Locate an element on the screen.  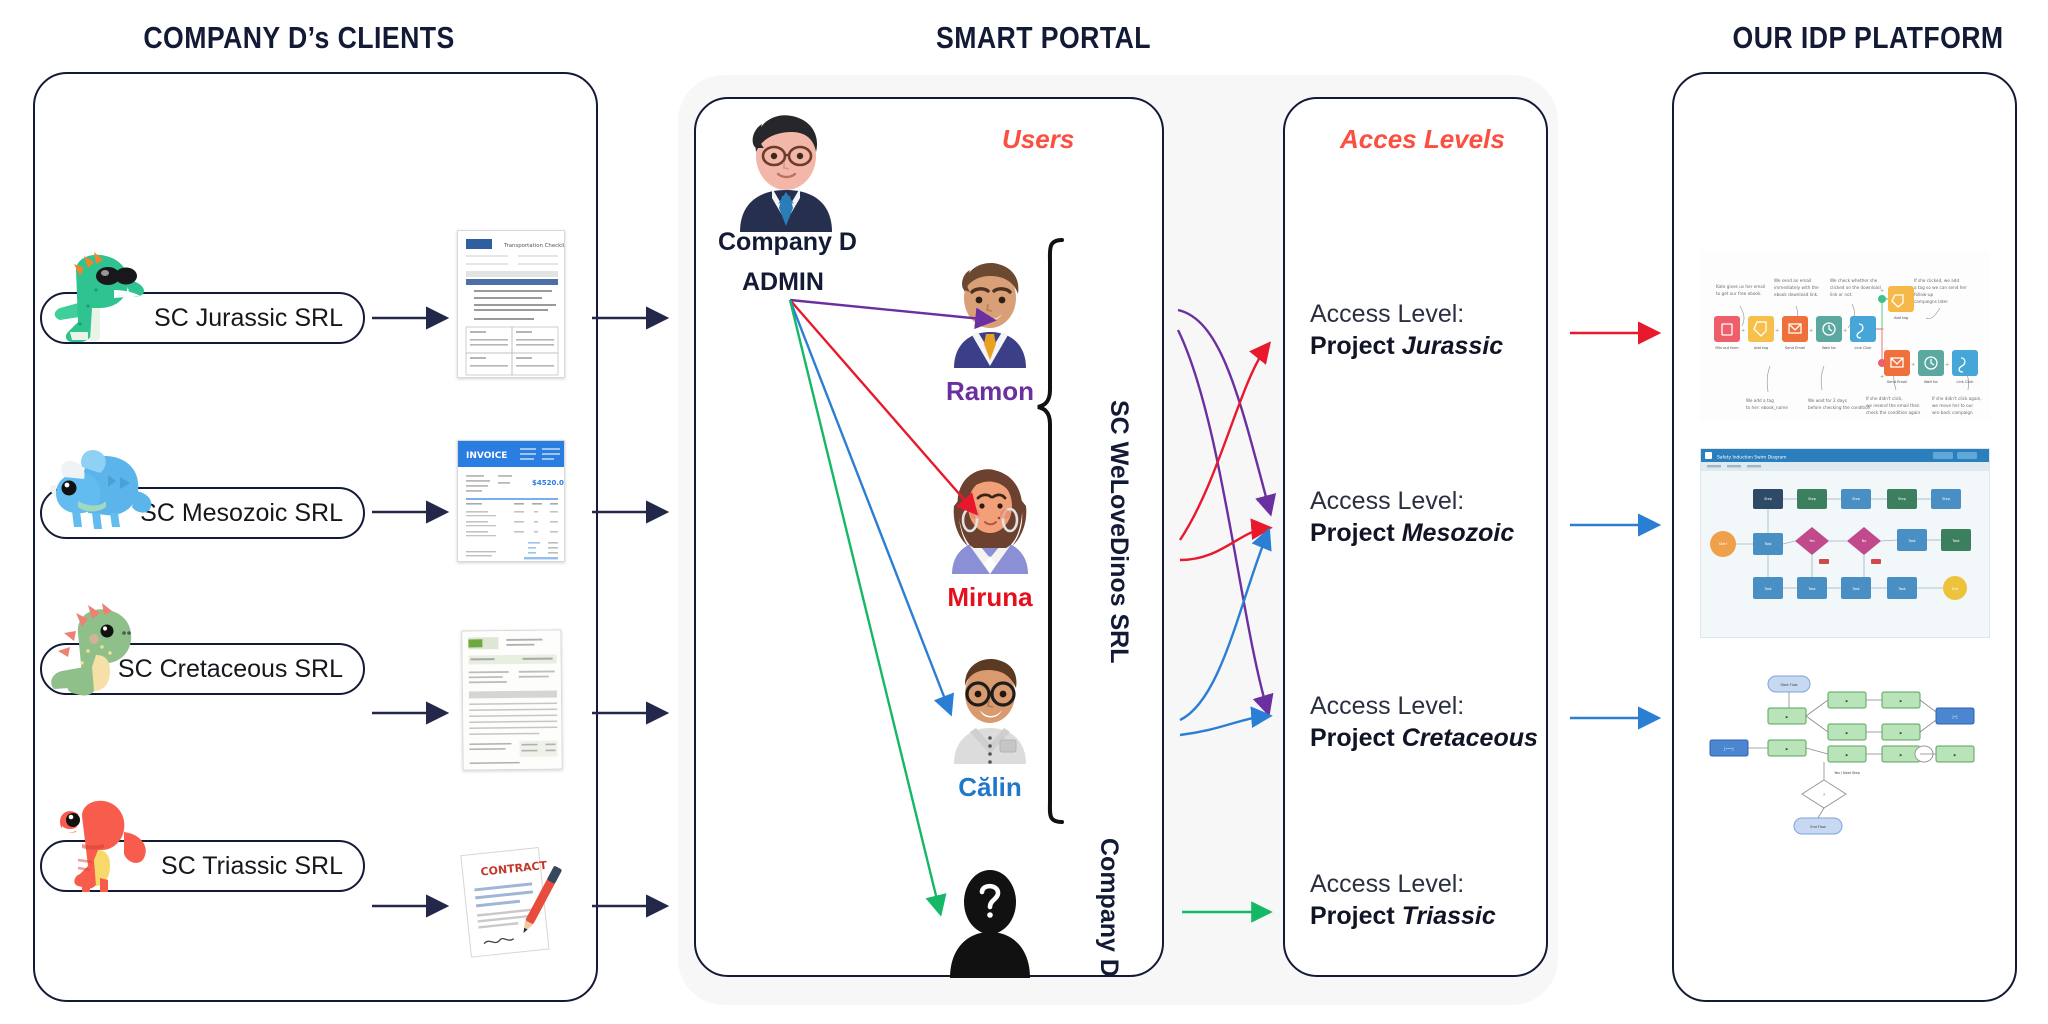
svg-text: ebook download link. is located at coordinates (1796, 294).